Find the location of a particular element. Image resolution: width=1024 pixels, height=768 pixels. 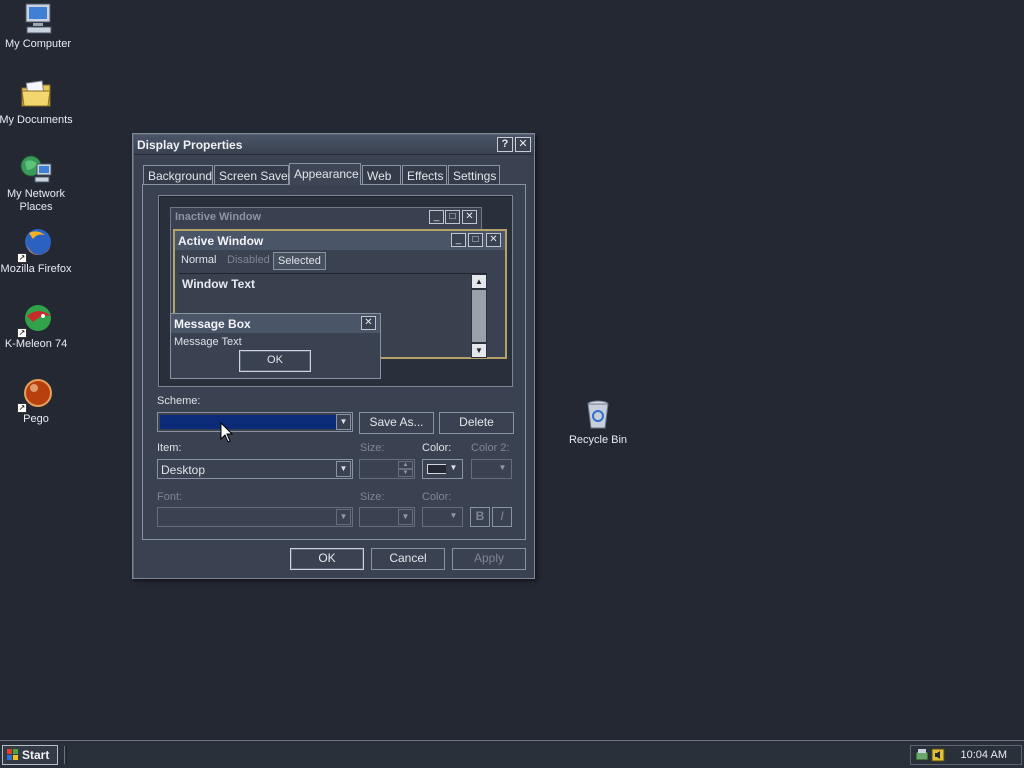

active-window-title: Active Window is located at coordinates (221, 241).